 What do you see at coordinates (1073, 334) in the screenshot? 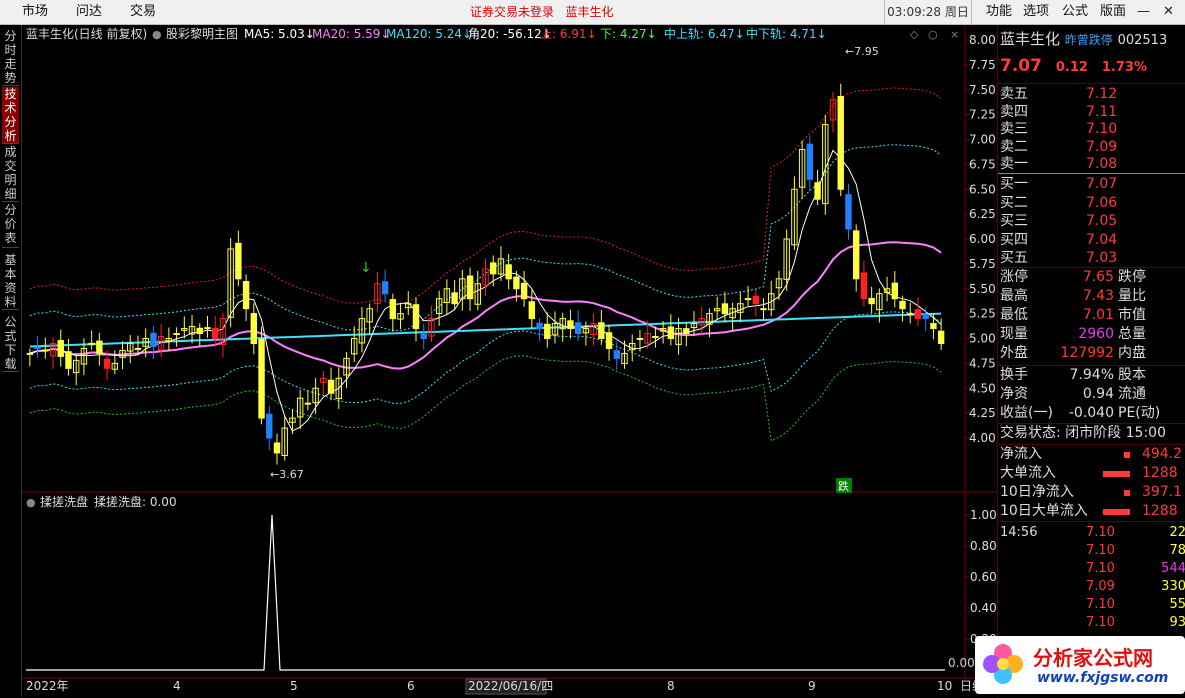
I see `stat-row: 现量 2960 总量` at bounding box center [1073, 334].